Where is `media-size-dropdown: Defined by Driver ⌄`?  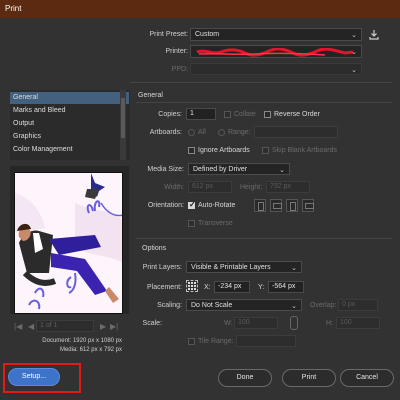
media-size-dropdown: Defined by Driver ⌄ is located at coordinates (239, 169).